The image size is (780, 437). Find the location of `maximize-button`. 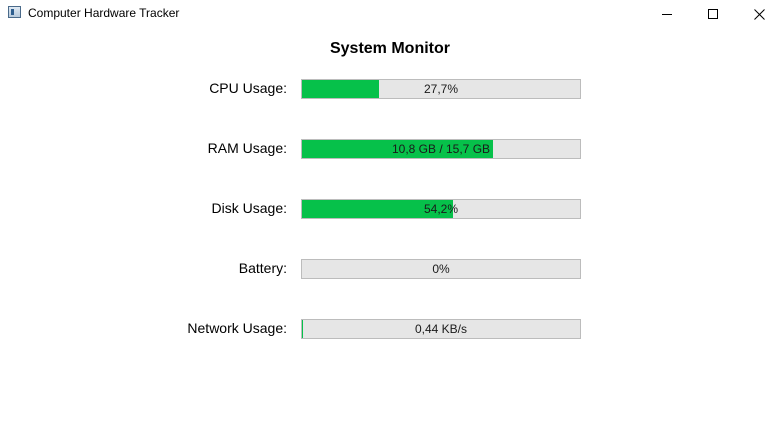

maximize-button is located at coordinates (713, 14).